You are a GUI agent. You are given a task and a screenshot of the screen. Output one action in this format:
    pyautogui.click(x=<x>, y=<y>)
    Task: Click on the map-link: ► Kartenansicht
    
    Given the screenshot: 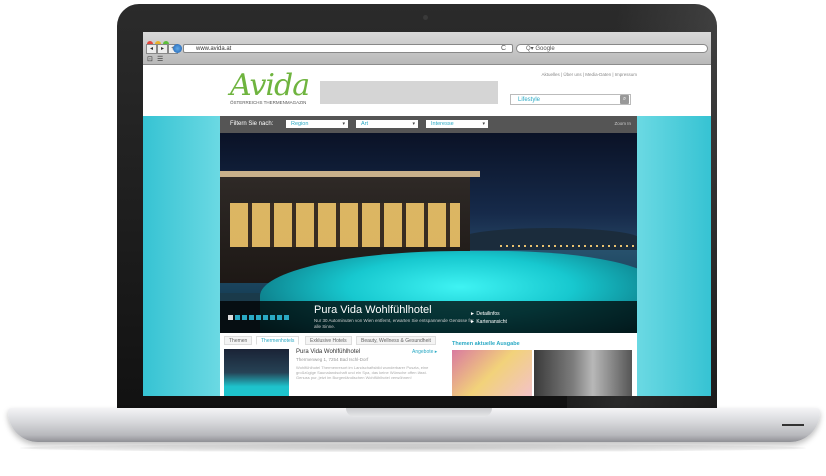 What is the action you would take?
    pyautogui.click(x=488, y=322)
    